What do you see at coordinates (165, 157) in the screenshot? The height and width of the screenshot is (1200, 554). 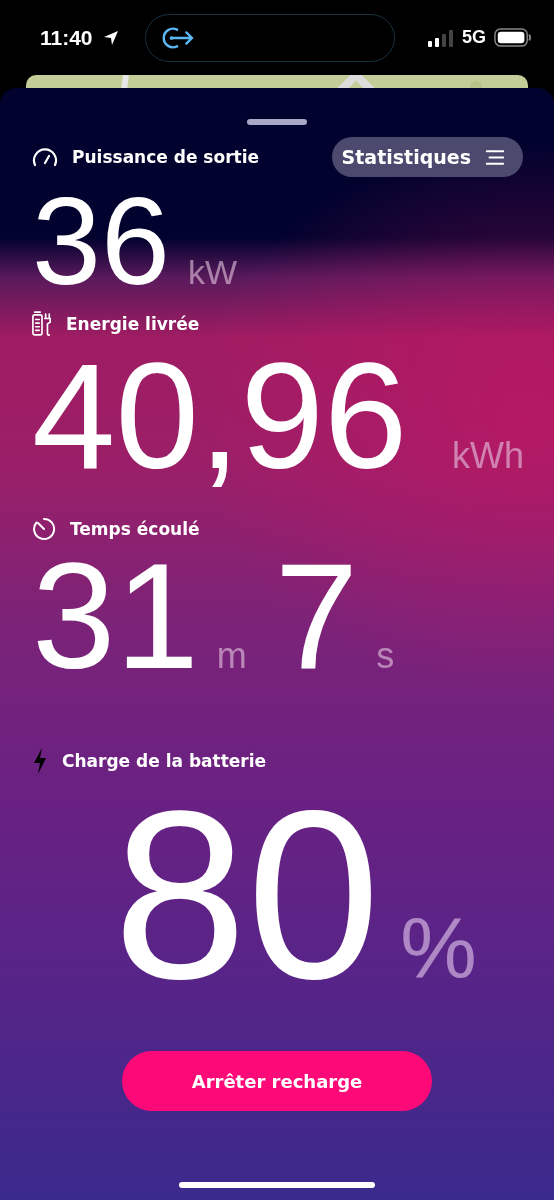 I see `metric-label: Puissance de sortie` at bounding box center [165, 157].